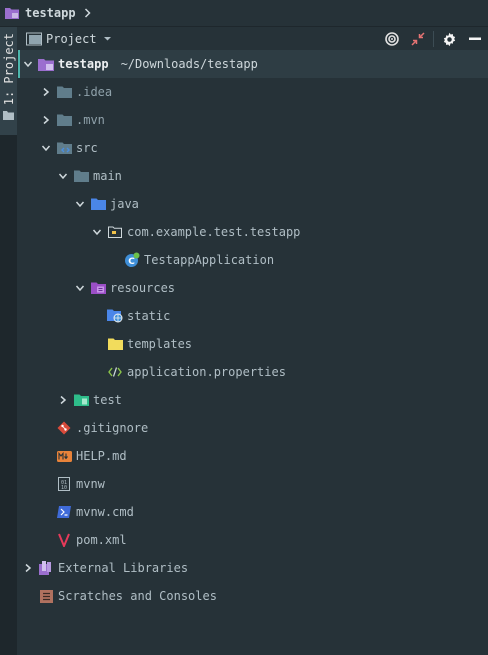  I want to click on tree-item-label: TestappApplication, so click(209, 260).